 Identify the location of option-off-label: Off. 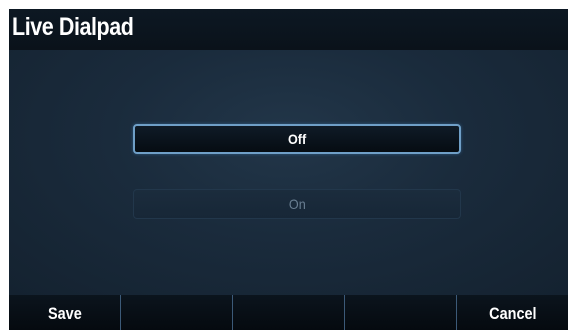
(297, 139).